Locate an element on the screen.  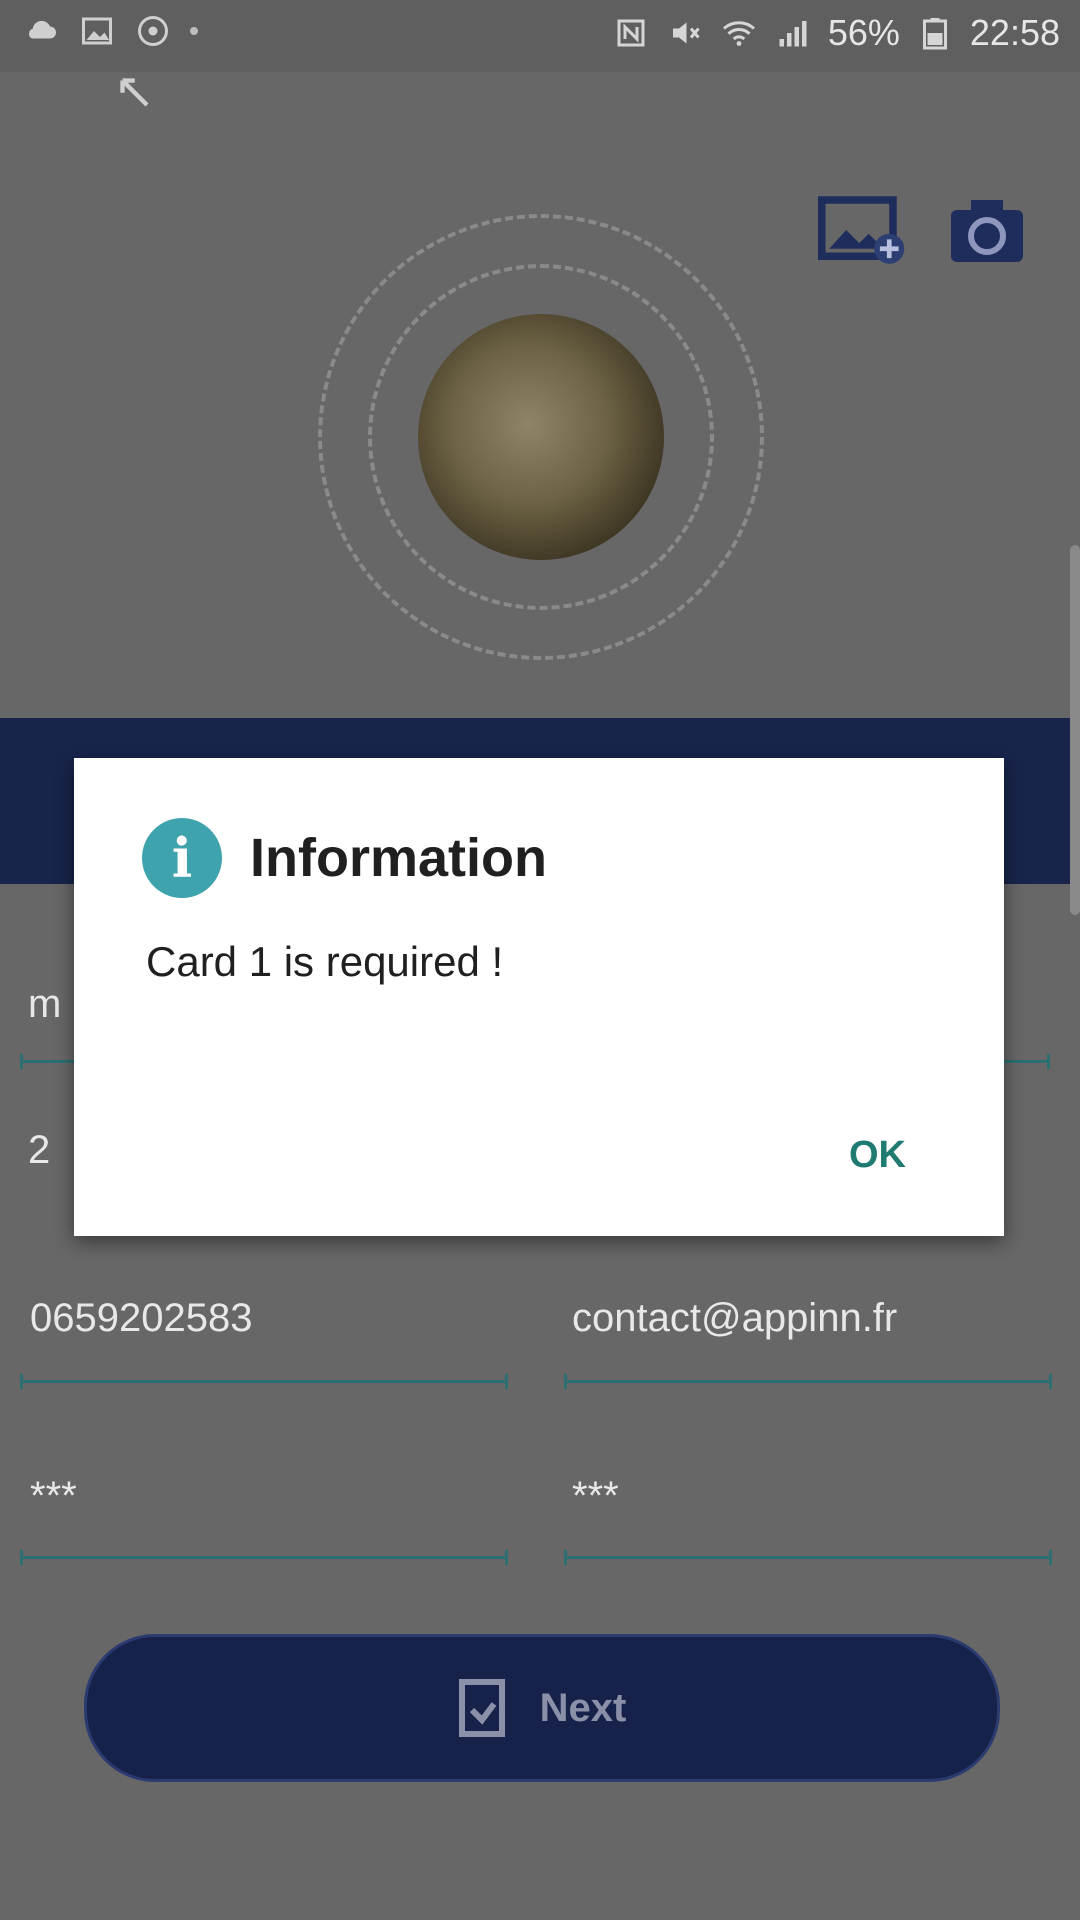
document-icon is located at coordinates (481, 1708).